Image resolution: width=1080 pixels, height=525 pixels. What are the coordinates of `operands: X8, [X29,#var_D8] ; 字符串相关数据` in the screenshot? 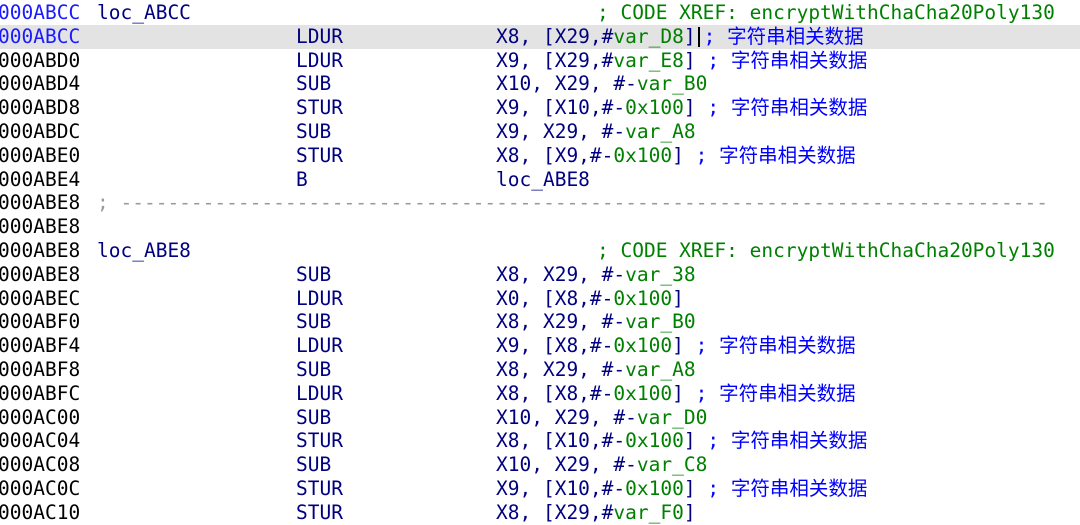 It's located at (680, 37).